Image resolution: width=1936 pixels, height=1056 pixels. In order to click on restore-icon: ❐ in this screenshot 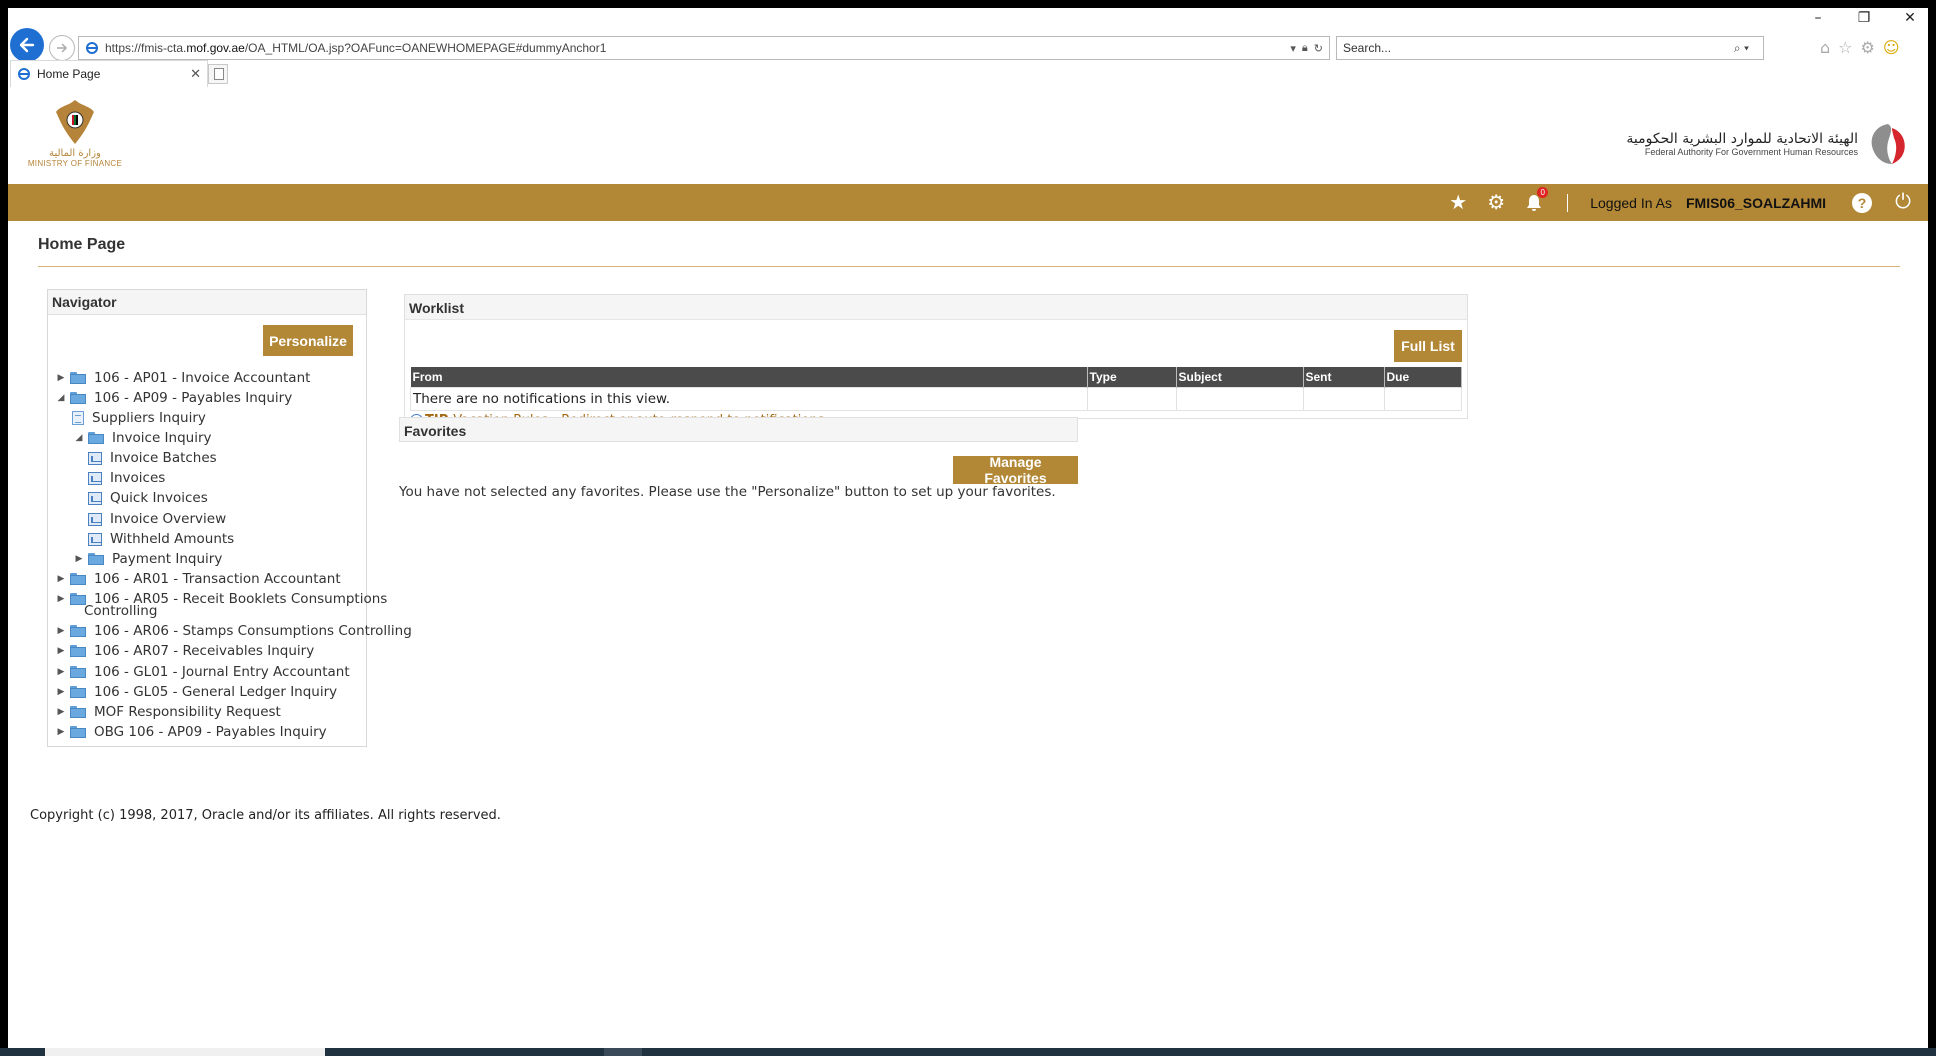, I will do `click(1864, 18)`.